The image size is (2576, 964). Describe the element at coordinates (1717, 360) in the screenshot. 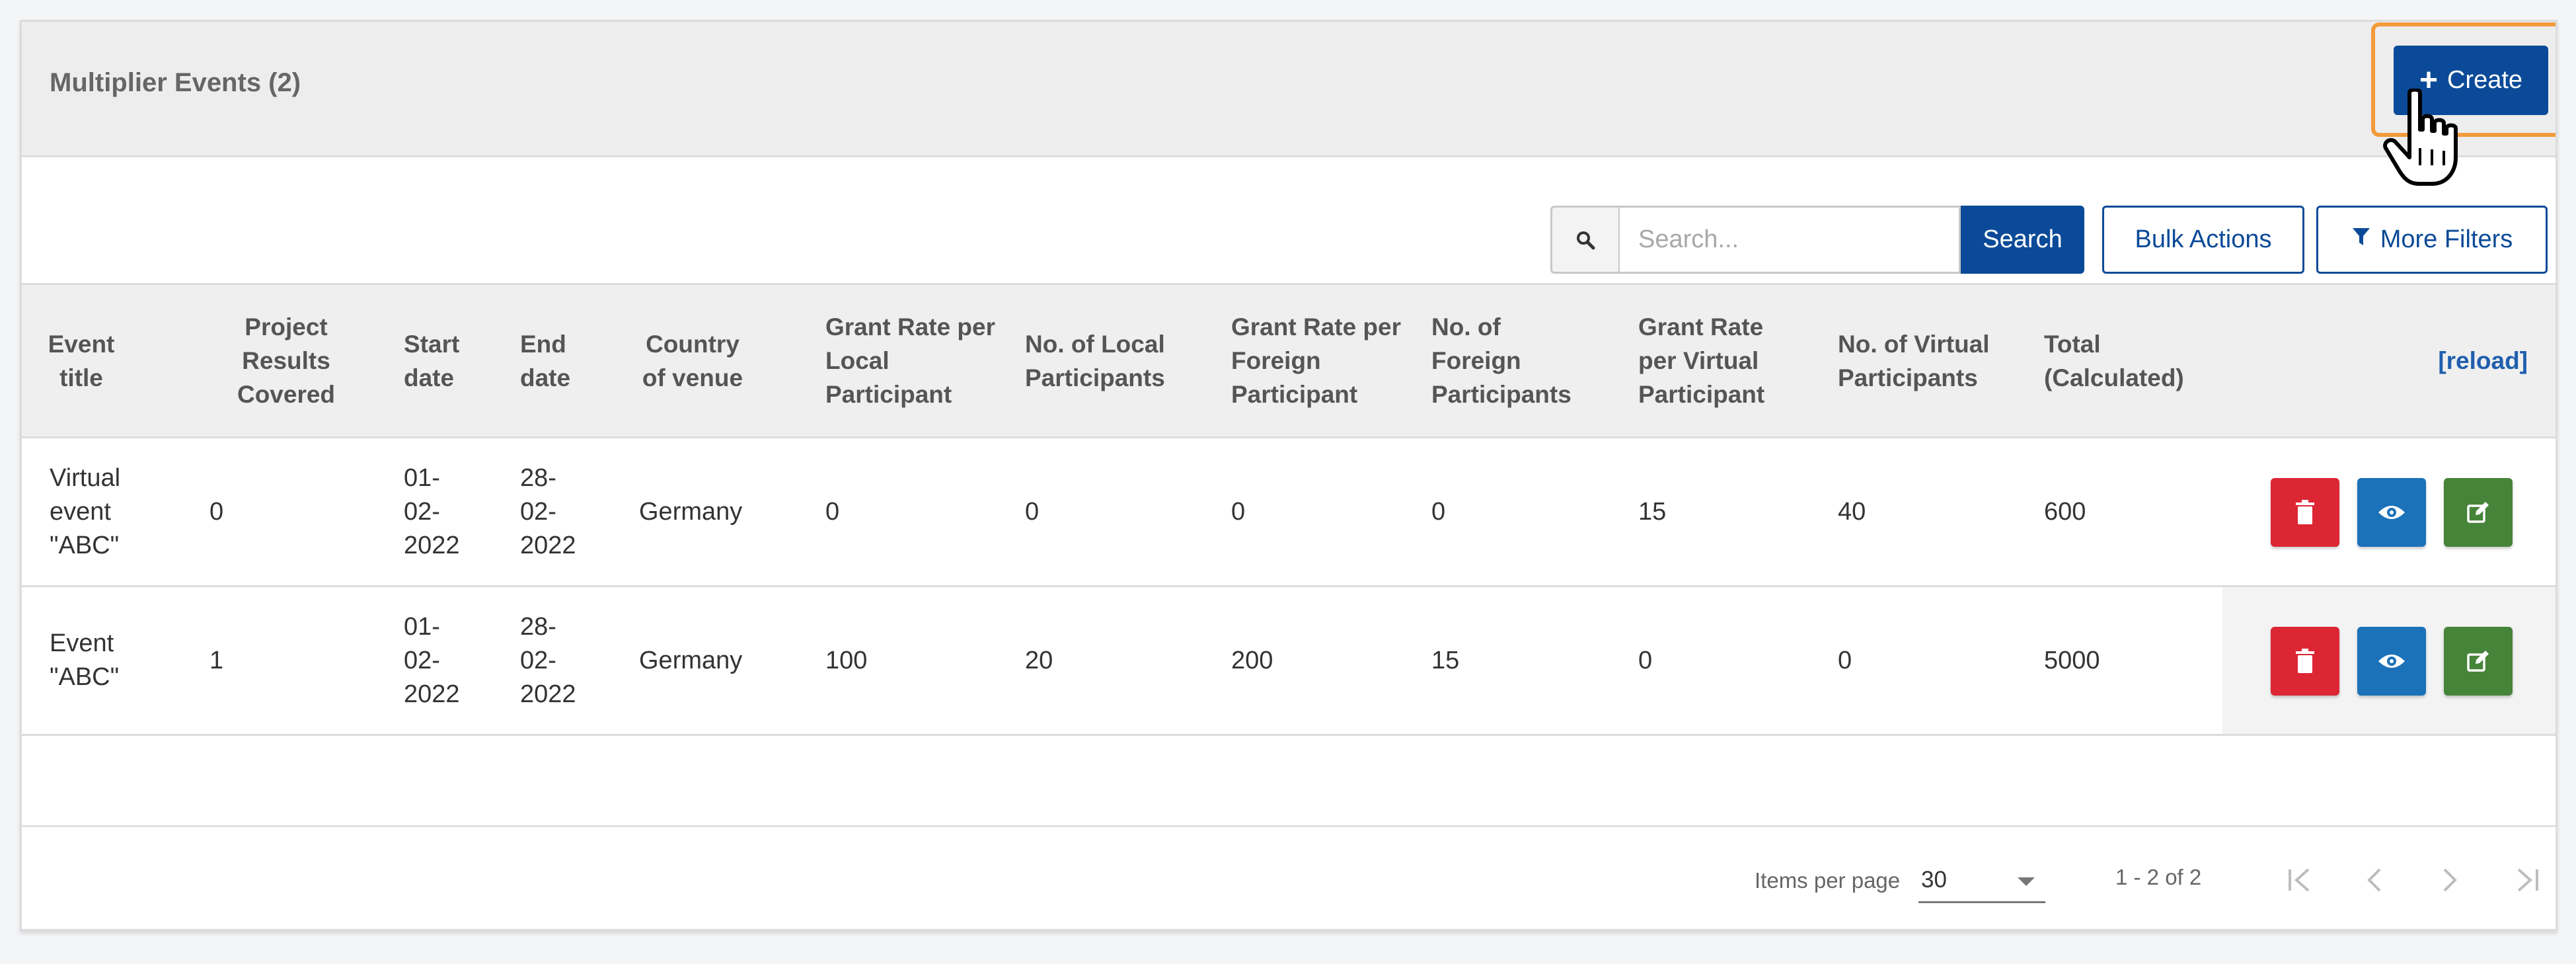

I see `column-header-grant-rate-virtual: Grant Rate per Virtual Participant` at that location.